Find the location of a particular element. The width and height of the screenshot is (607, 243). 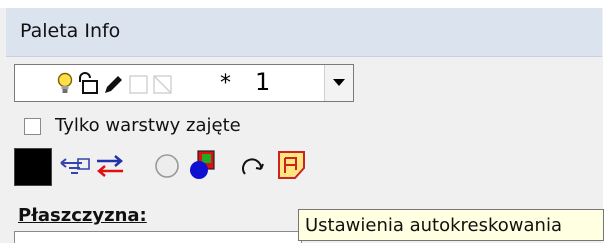

only-occupied-checkbox is located at coordinates (32, 126).